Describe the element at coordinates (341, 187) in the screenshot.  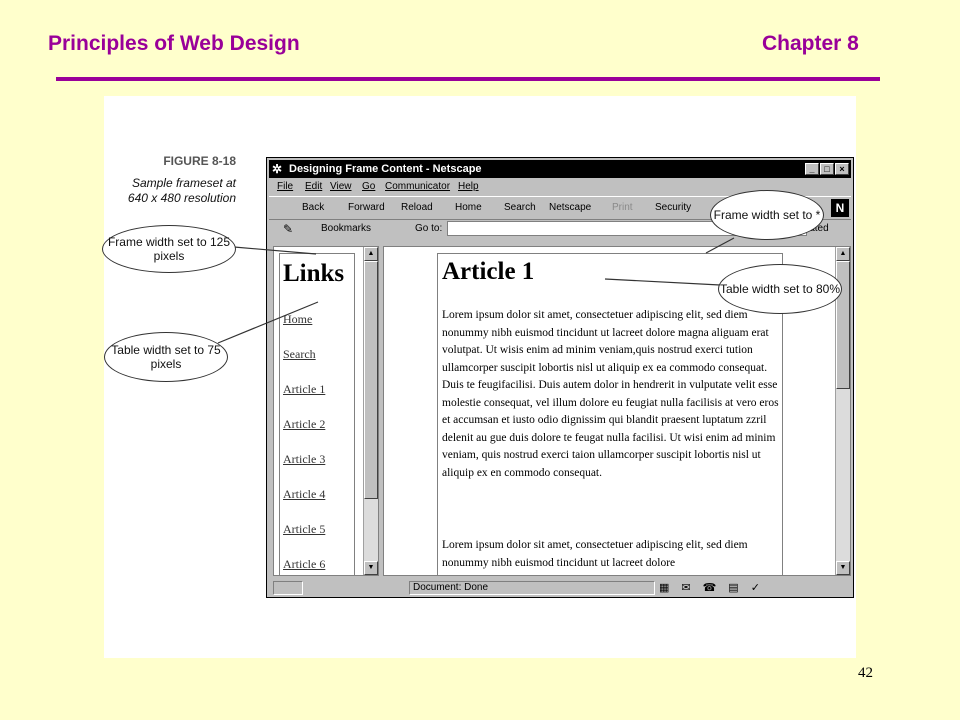
I see `menu-view: View` at that location.